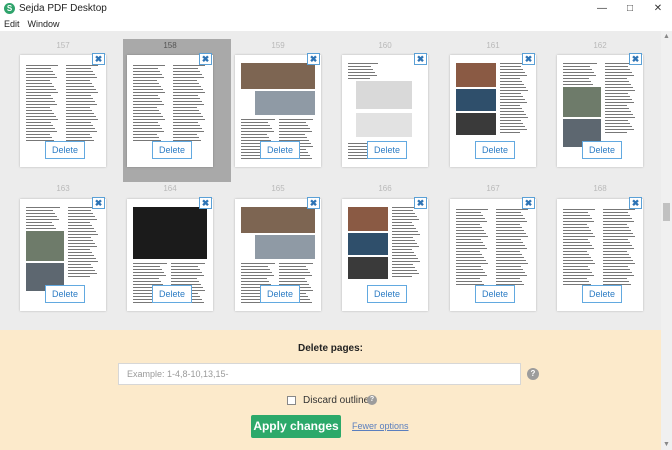 The height and width of the screenshot is (450, 672). What do you see at coordinates (336, 400) in the screenshot?
I see `discard-outline-label: Discard outline` at bounding box center [336, 400].